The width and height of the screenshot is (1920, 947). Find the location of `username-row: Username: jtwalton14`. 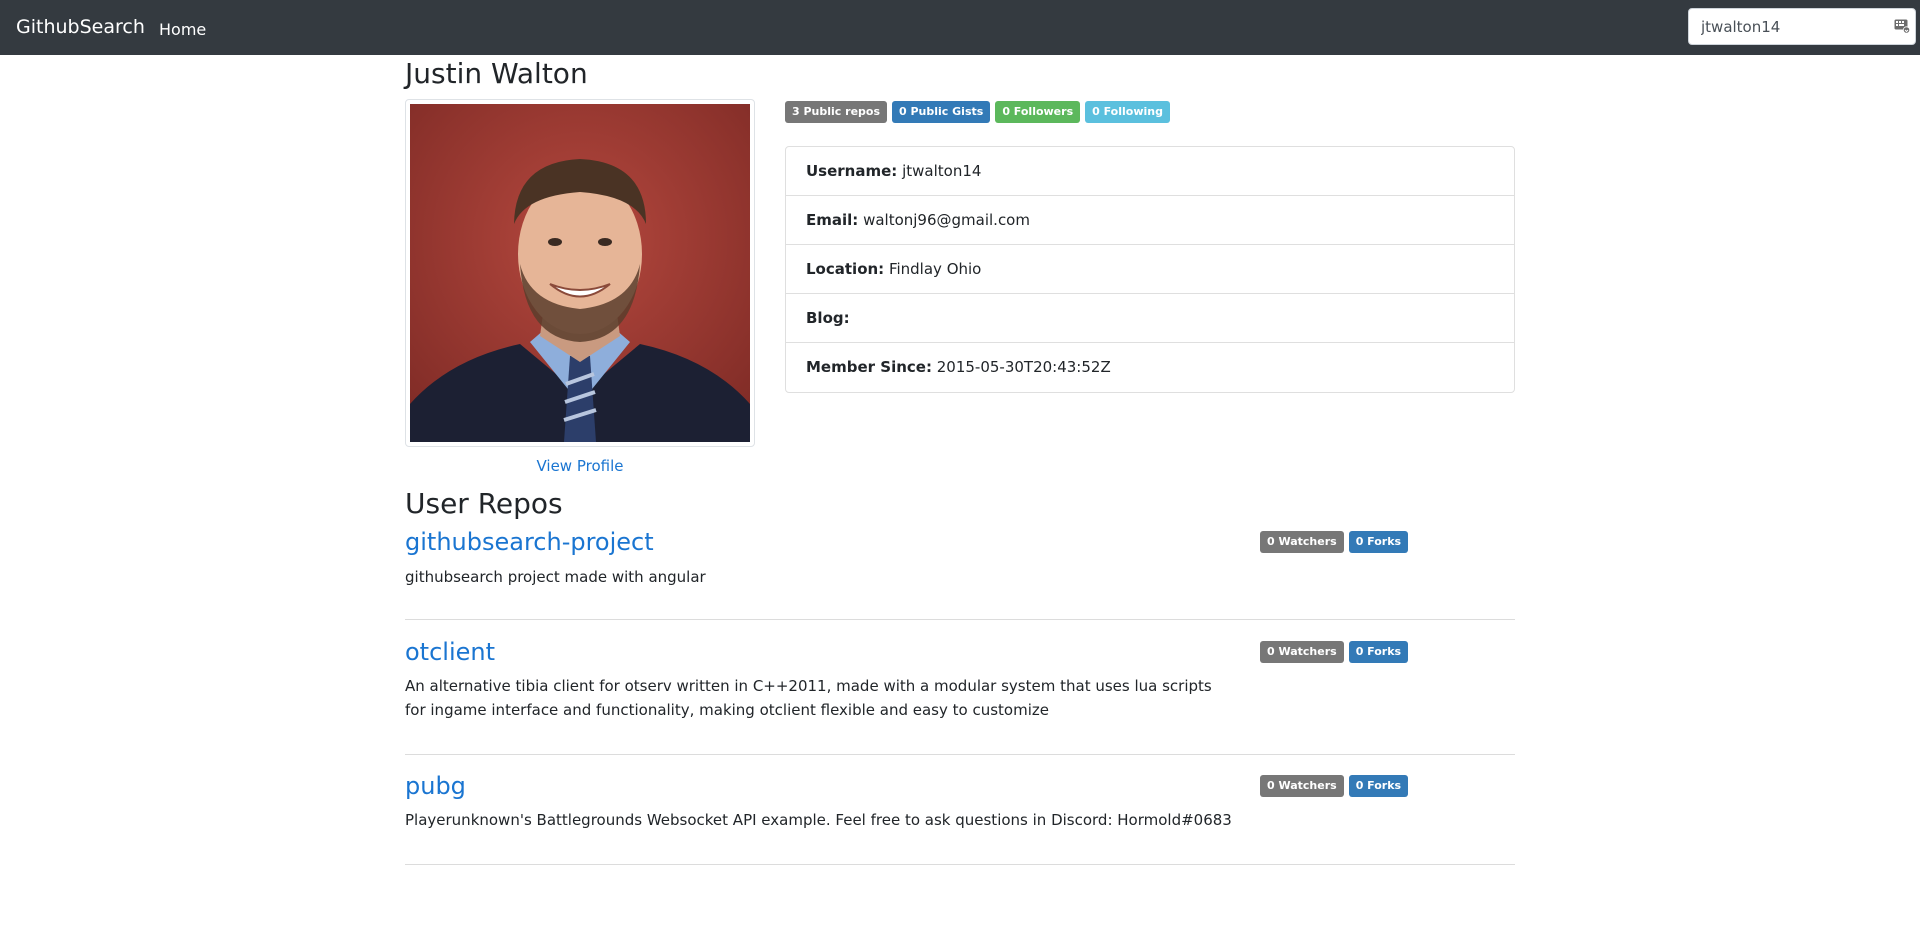

username-row: Username: jtwalton14 is located at coordinates (1150, 171).